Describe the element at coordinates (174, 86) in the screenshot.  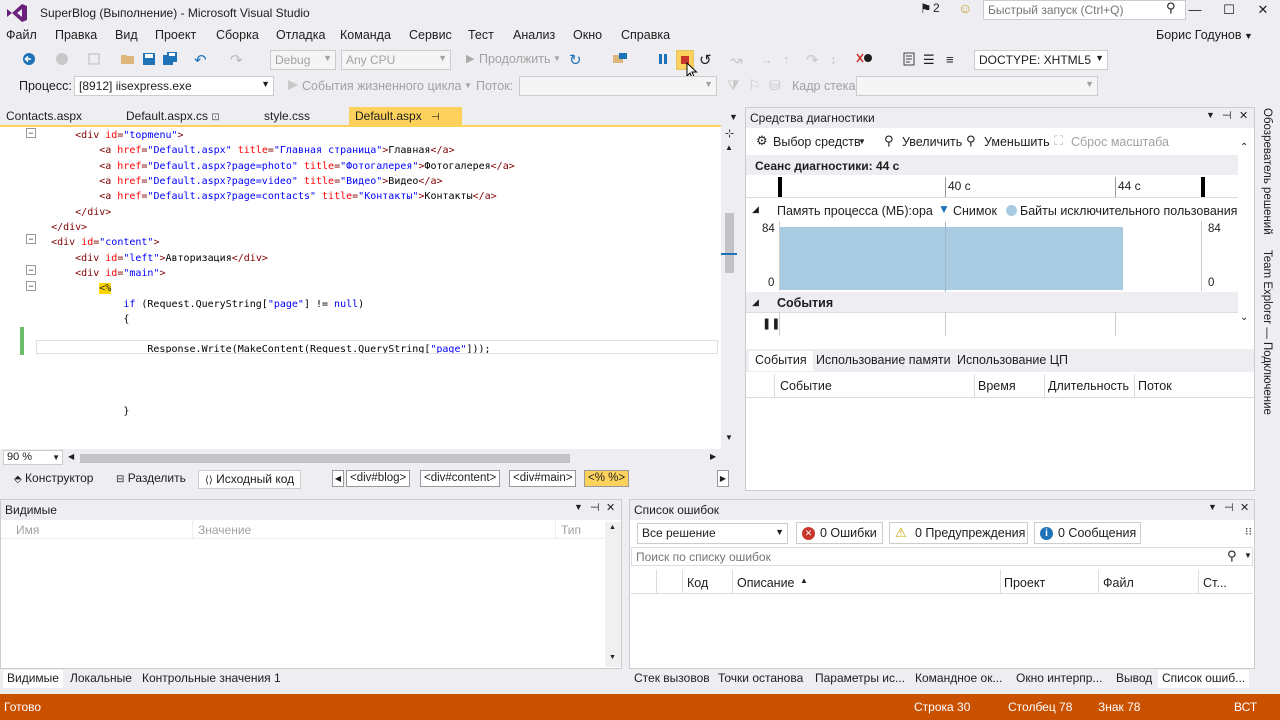
I see `process-select: [8912] iisexpress.exe ▼` at that location.